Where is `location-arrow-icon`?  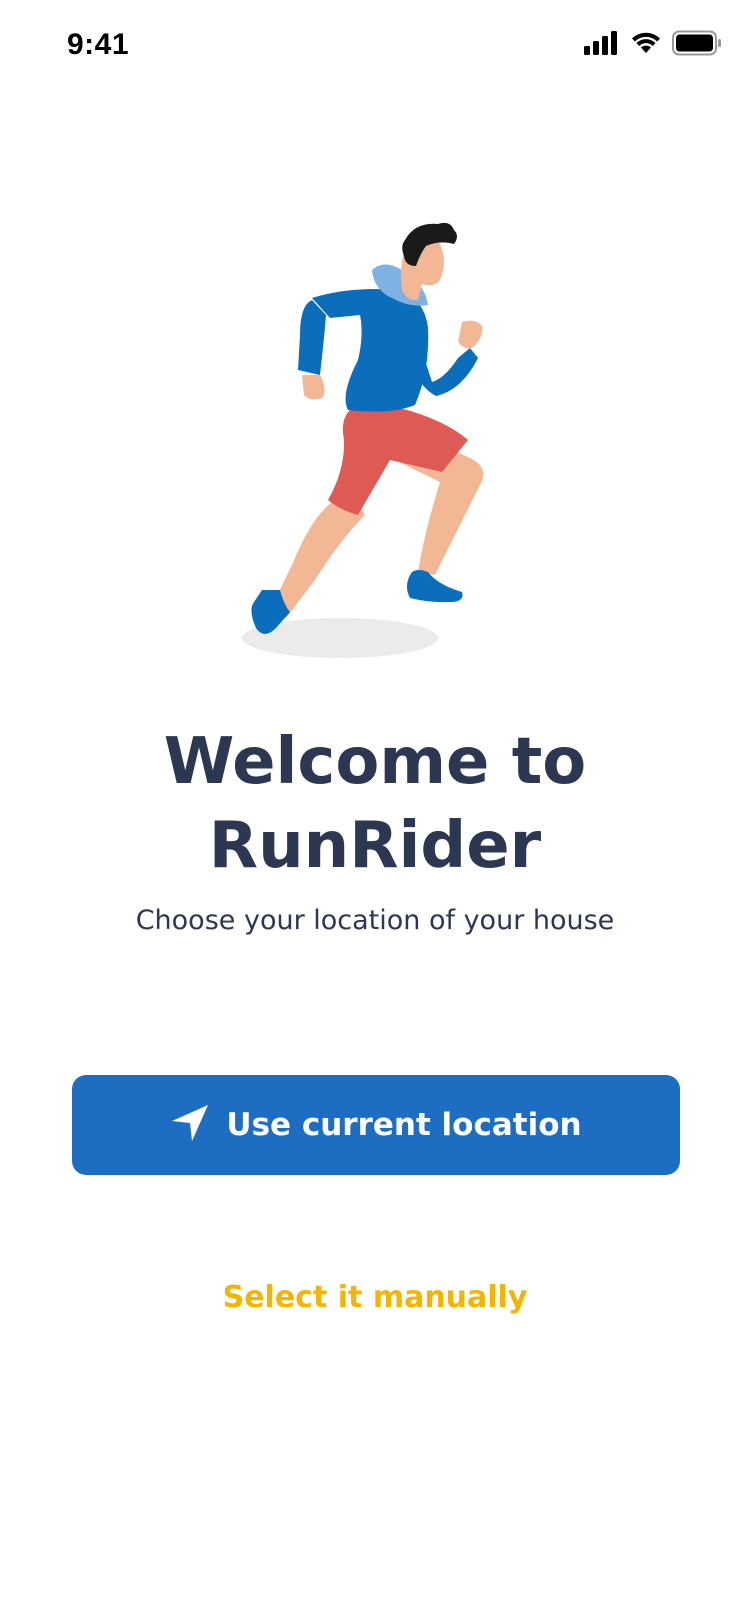
location-arrow-icon is located at coordinates (190, 1125).